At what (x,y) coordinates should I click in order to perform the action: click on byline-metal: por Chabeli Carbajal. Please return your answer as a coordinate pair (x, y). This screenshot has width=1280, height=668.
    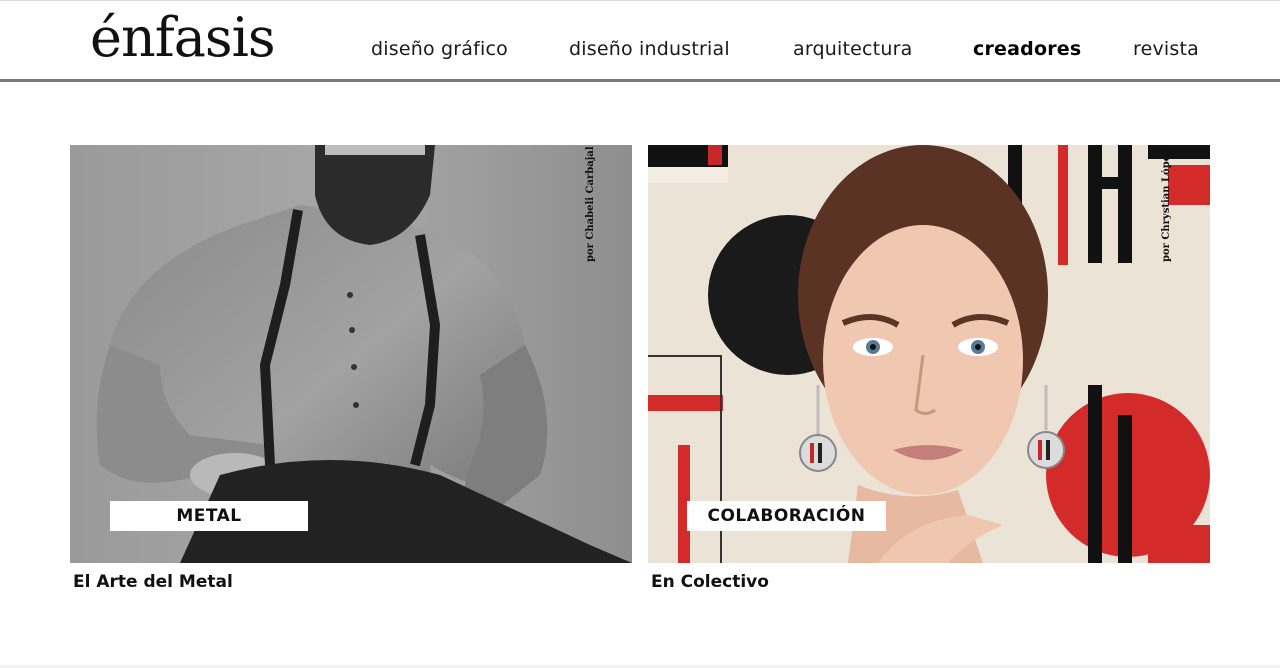
    Looking at the image, I should click on (590, 204).